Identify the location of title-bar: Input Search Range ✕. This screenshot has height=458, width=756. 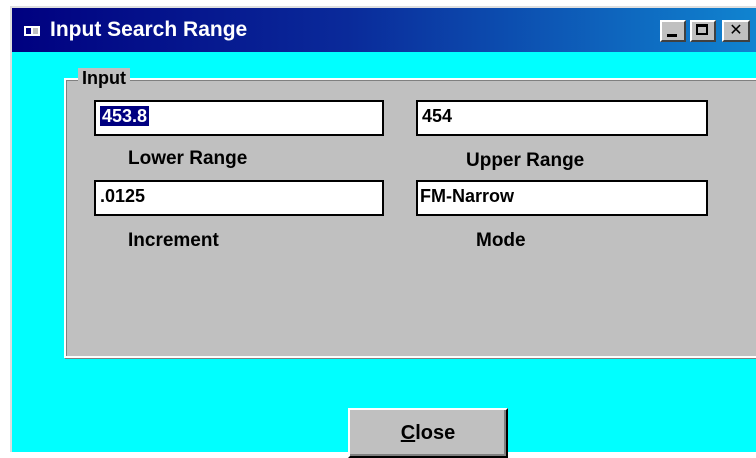
(384, 30).